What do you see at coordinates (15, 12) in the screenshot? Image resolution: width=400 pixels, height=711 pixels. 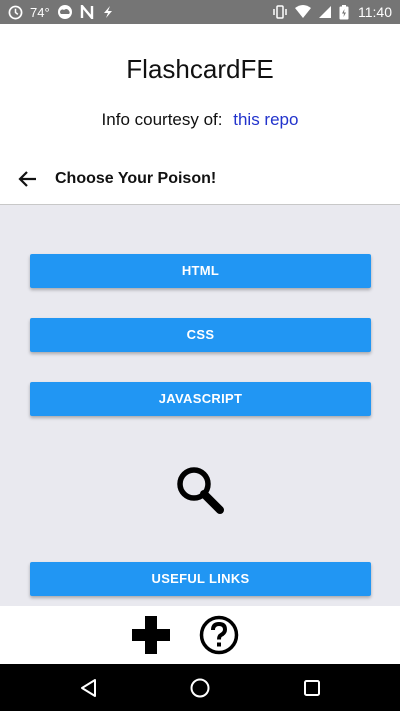 I see `clock-icon` at bounding box center [15, 12].